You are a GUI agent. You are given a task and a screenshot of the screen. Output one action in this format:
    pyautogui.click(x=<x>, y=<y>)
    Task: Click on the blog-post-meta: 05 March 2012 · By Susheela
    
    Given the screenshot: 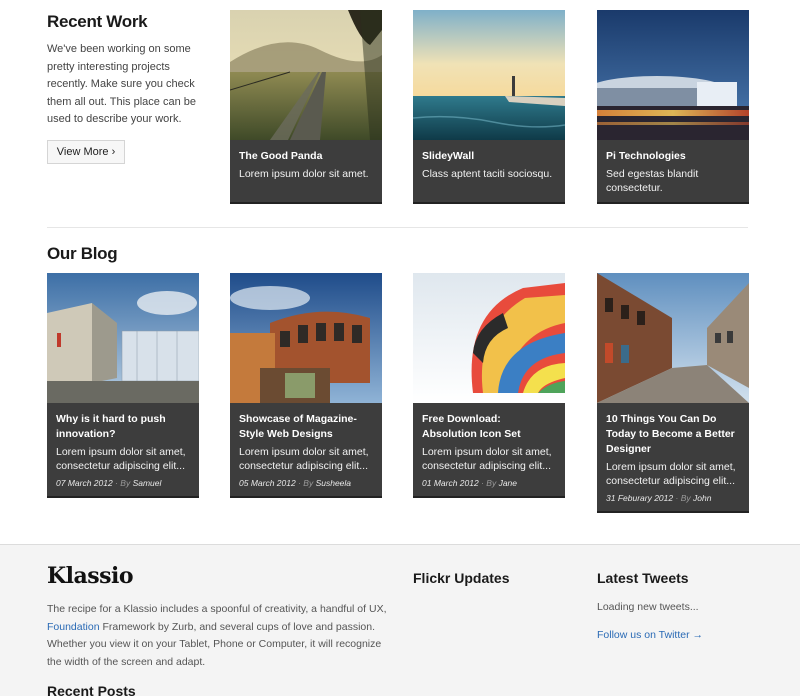 What is the action you would take?
    pyautogui.click(x=295, y=483)
    